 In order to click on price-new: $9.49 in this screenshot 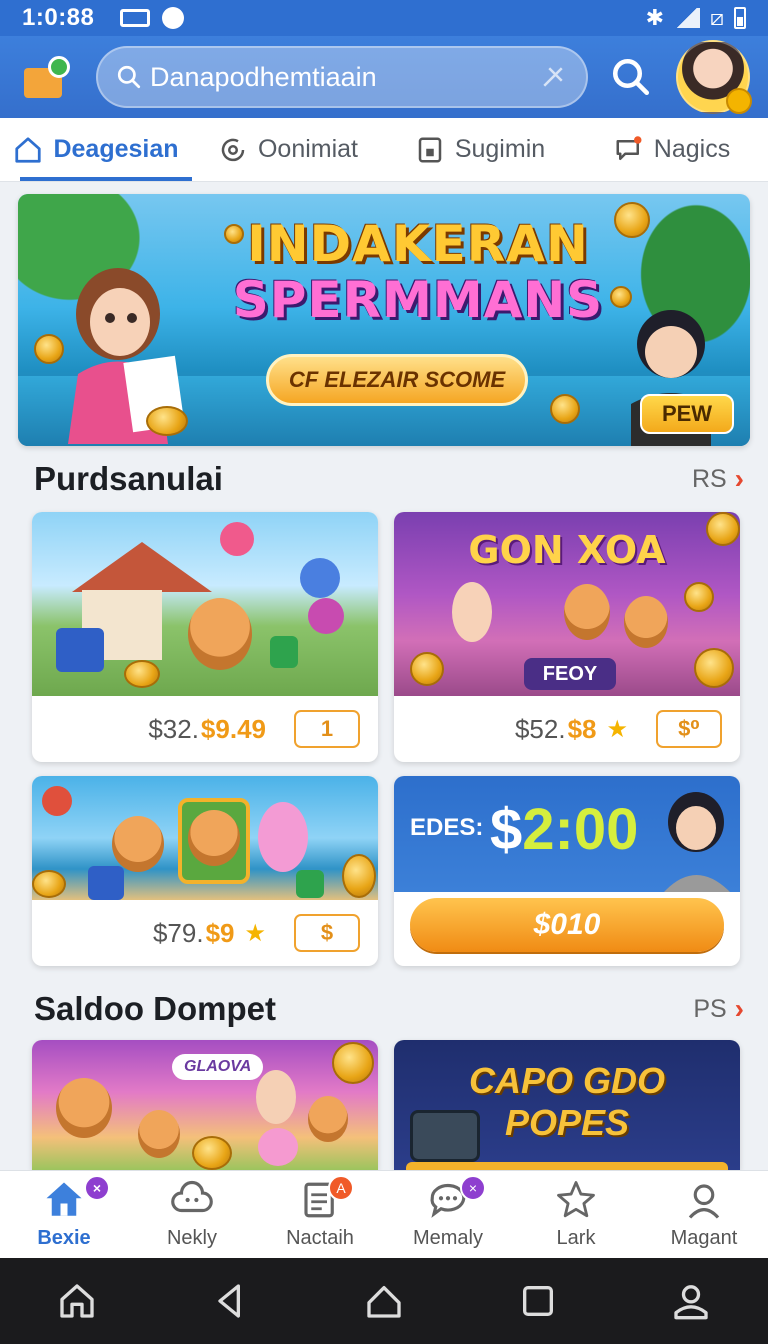, I will do `click(233, 728)`.